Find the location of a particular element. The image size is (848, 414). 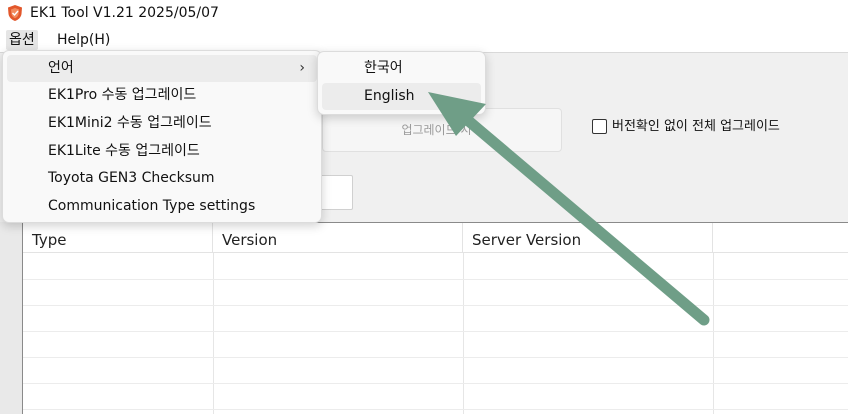

full-upgrade-checkbox-label: 버전확인 없이 전체 업그레이드 is located at coordinates (696, 126).